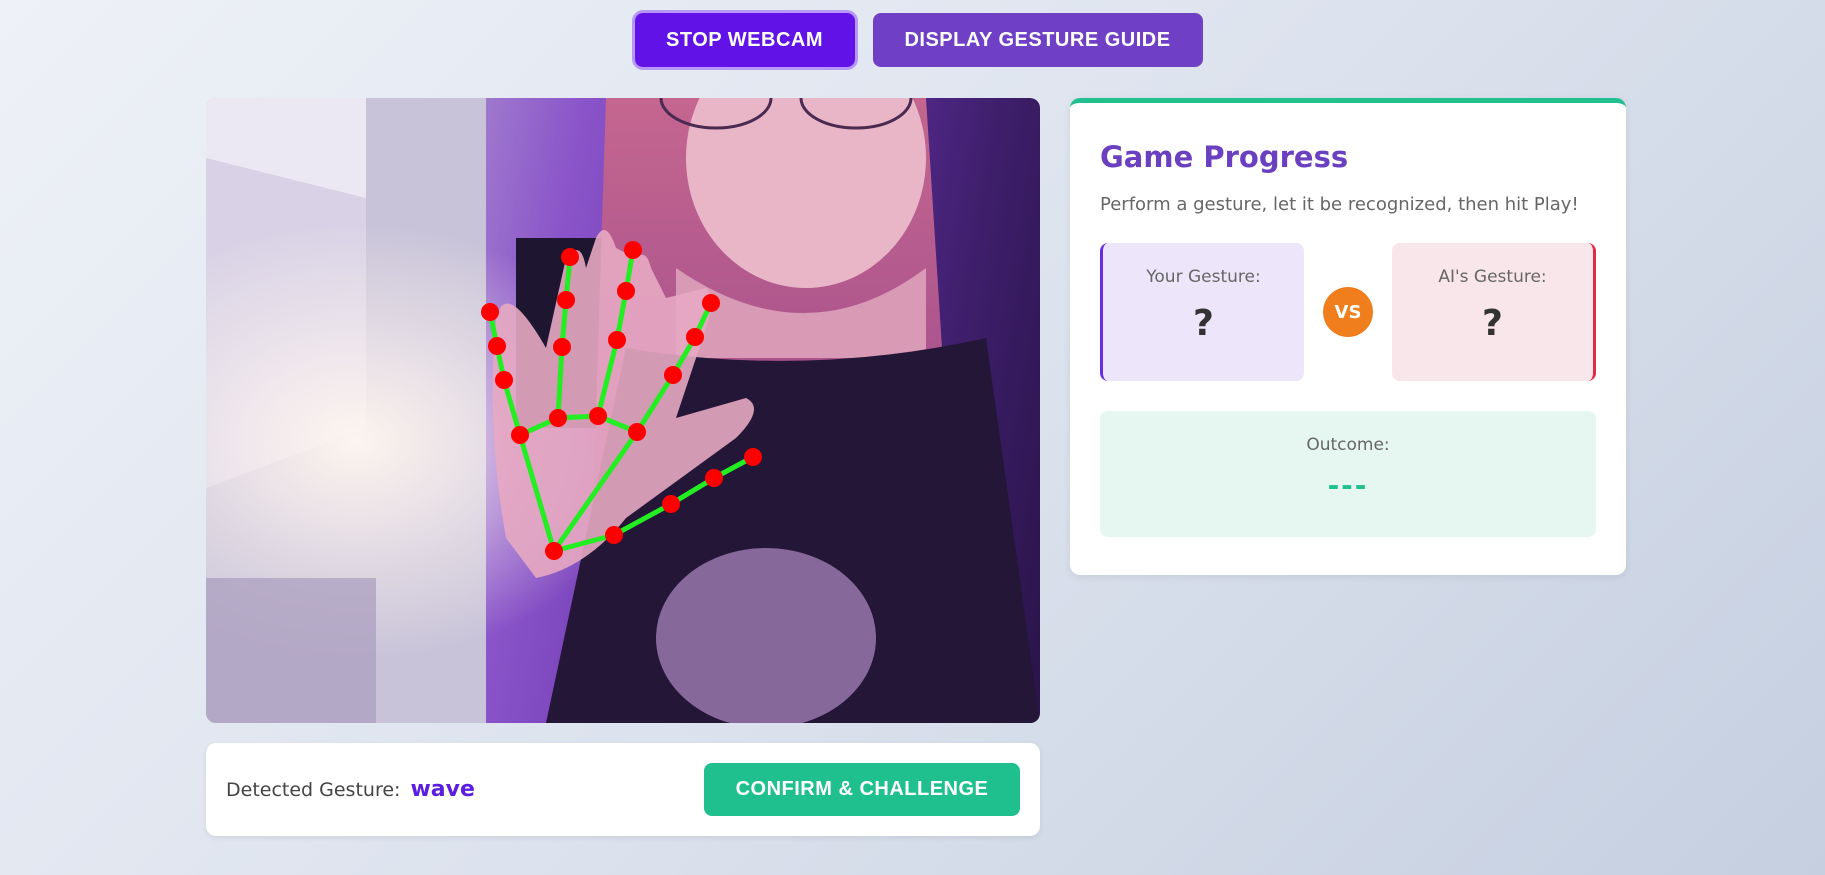 The width and height of the screenshot is (1825, 875). Describe the element at coordinates (753, 457) in the screenshot. I see `landmark-thumb-tip` at that location.